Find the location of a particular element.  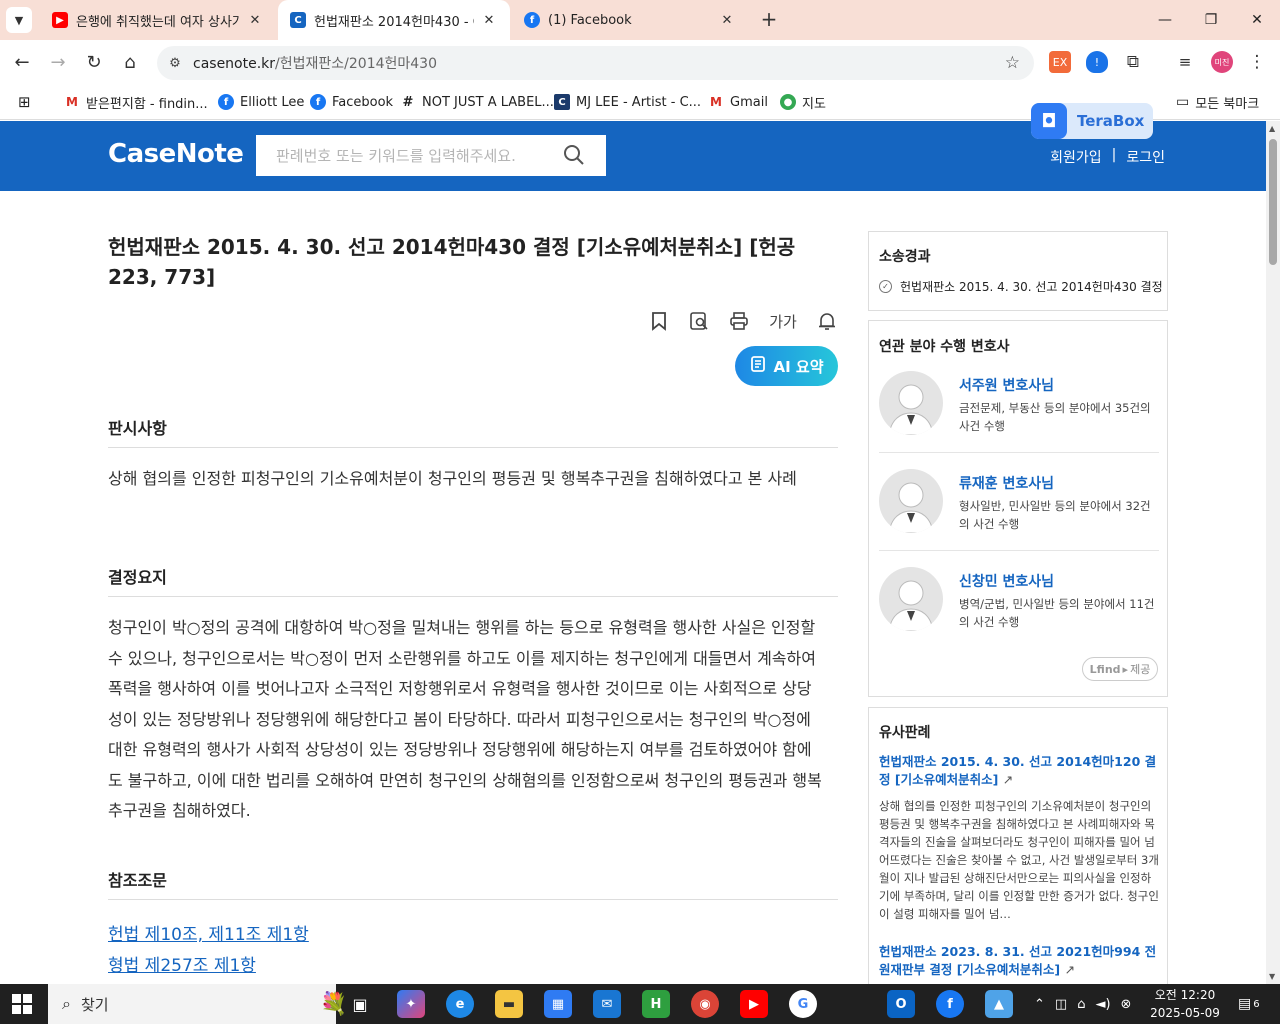

tray-chevron-icon: ⌃ is located at coordinates (1039, 1004).